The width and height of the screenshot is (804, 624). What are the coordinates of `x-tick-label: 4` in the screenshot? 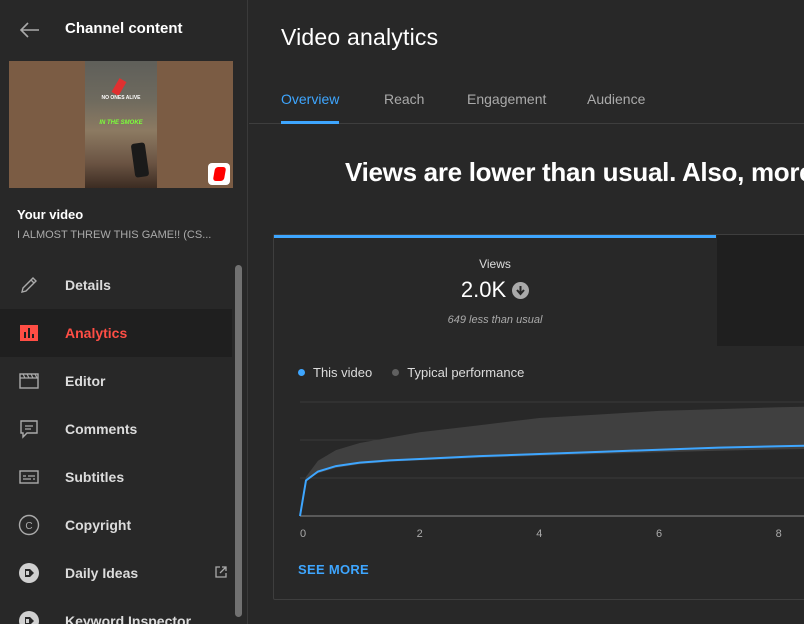 It's located at (539, 534).